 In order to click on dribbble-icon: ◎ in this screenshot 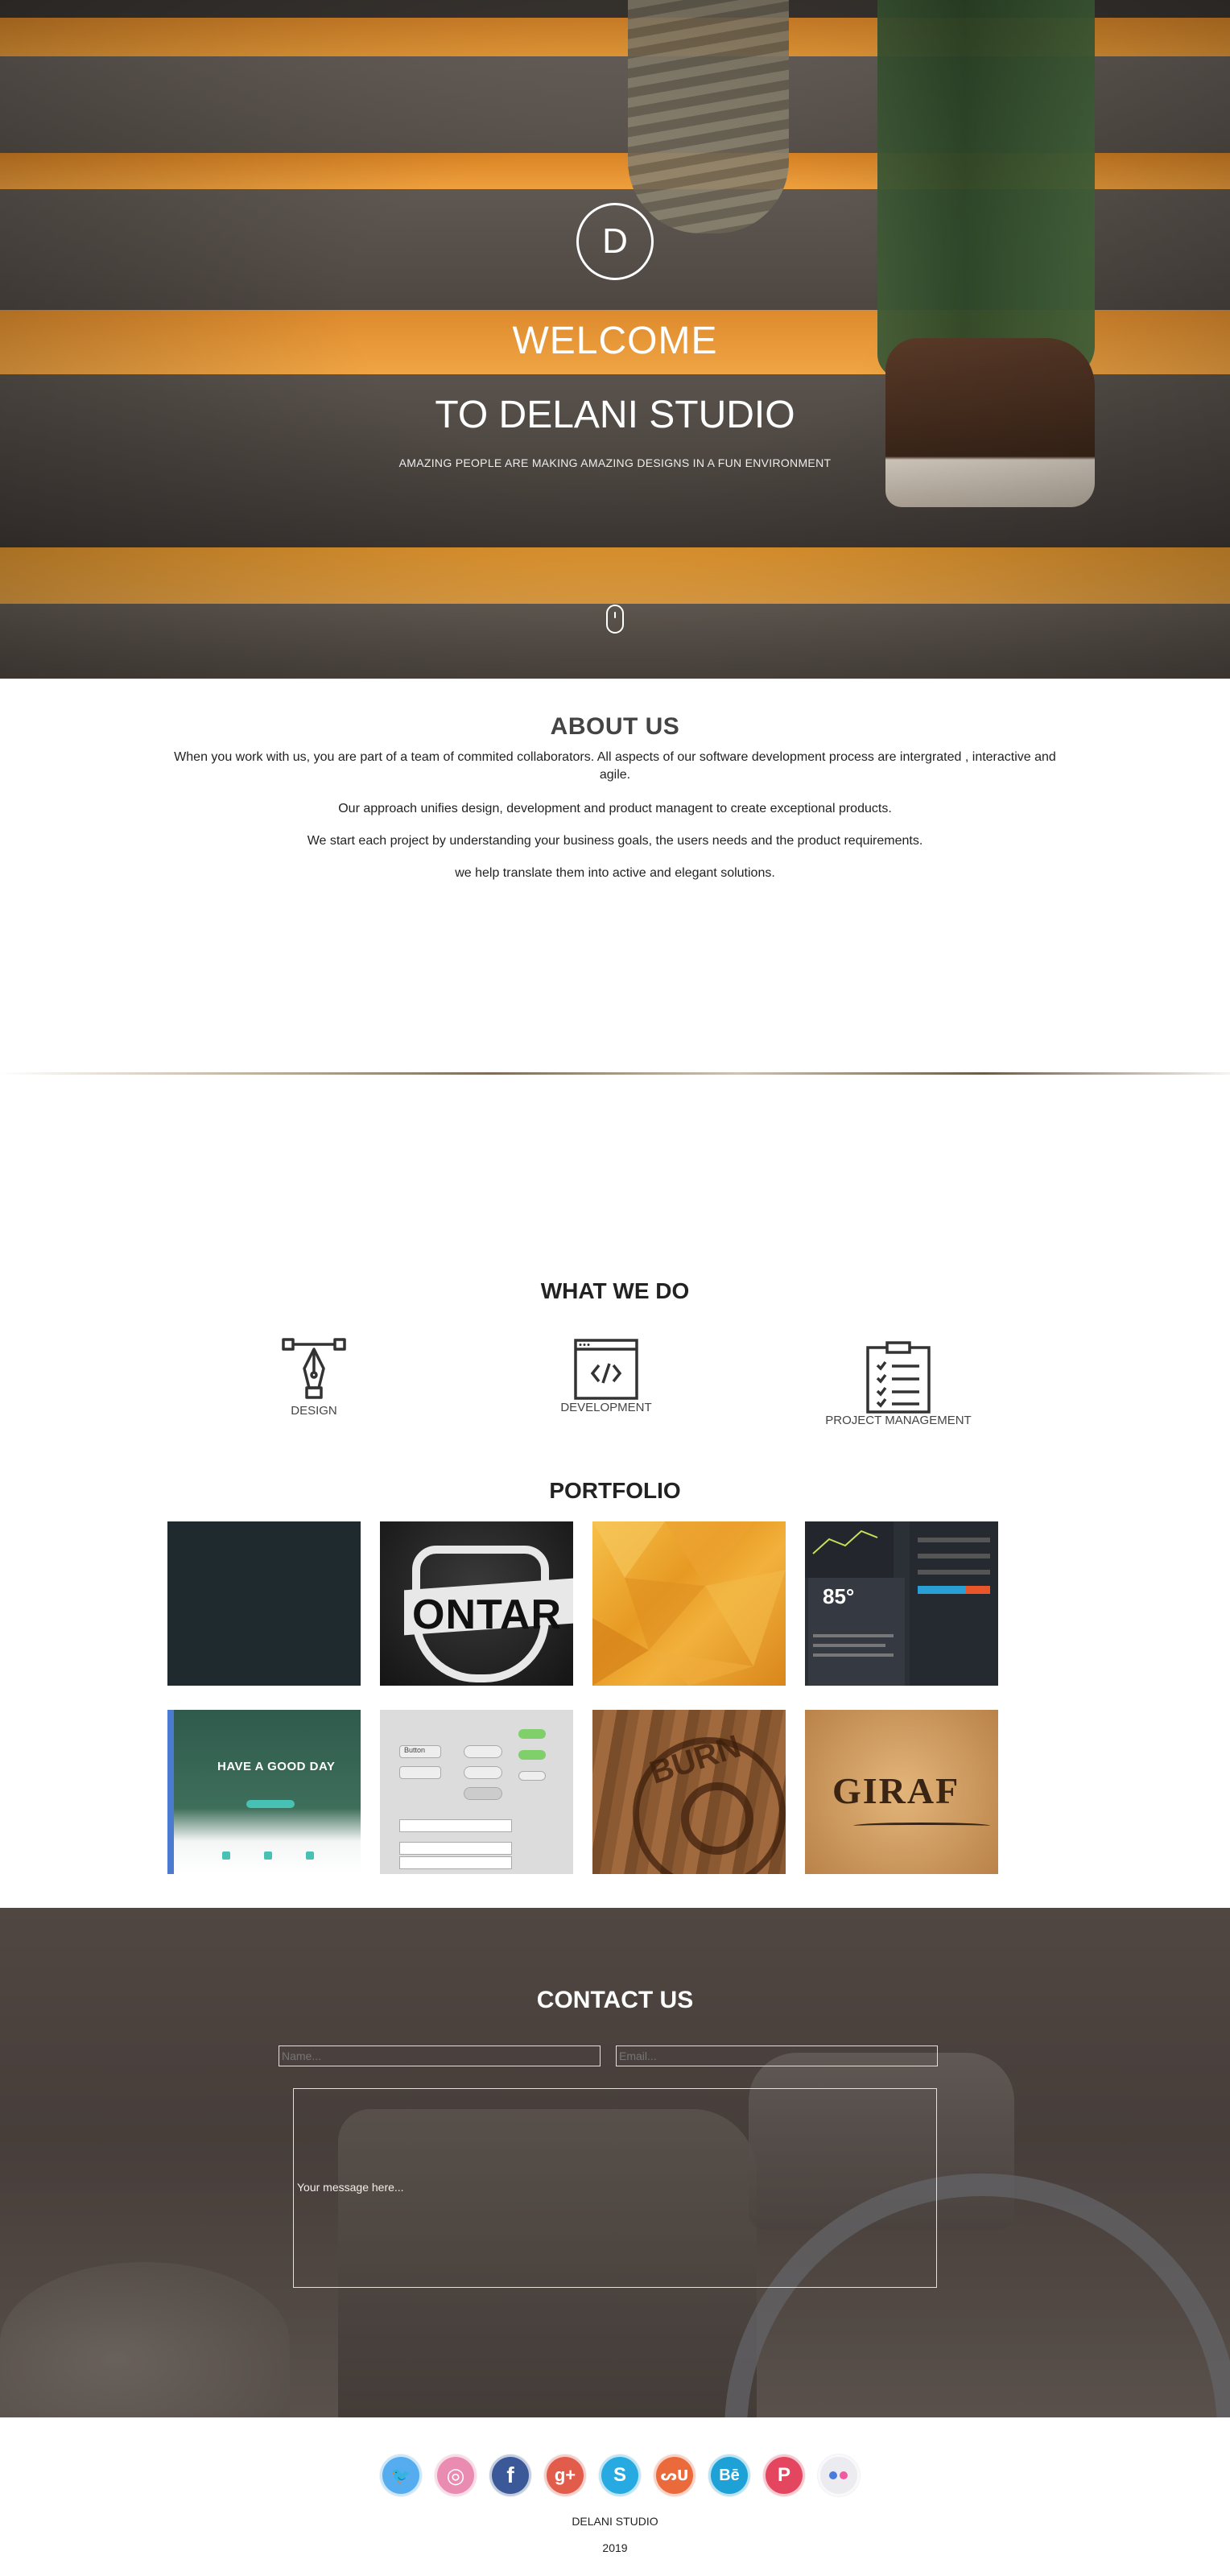, I will do `click(456, 2475)`.